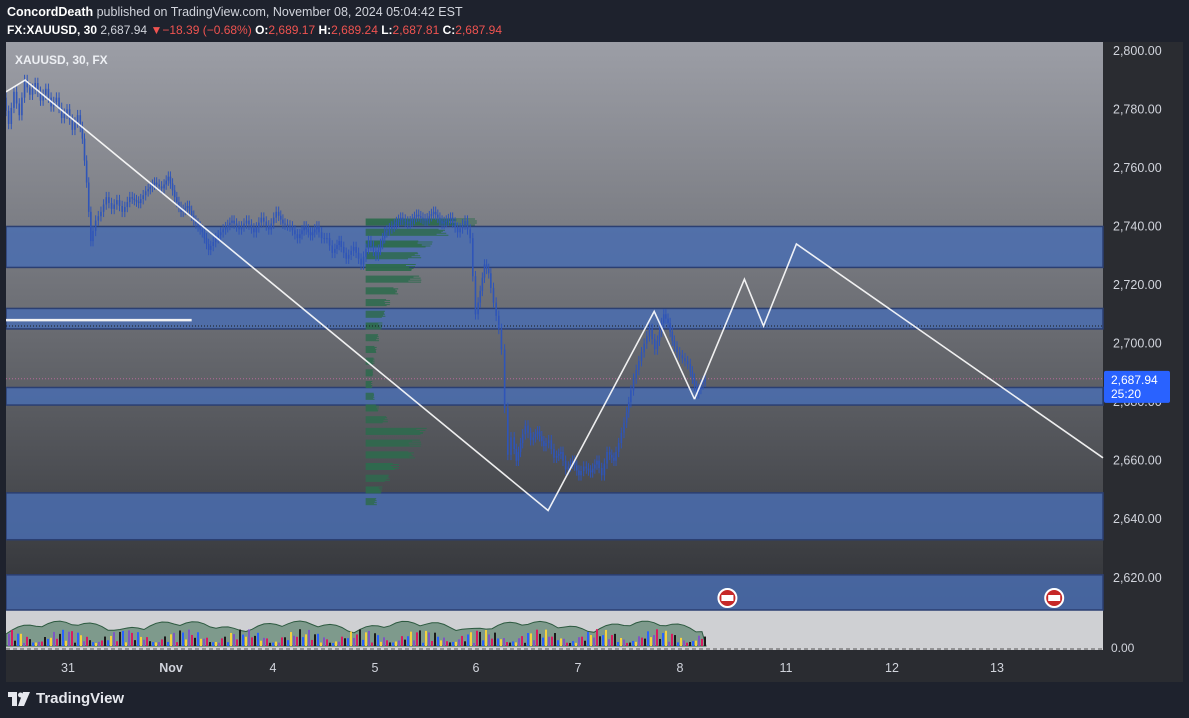 The width and height of the screenshot is (1189, 718). Describe the element at coordinates (325, 30) in the screenshot. I see `high-label: H:` at that location.